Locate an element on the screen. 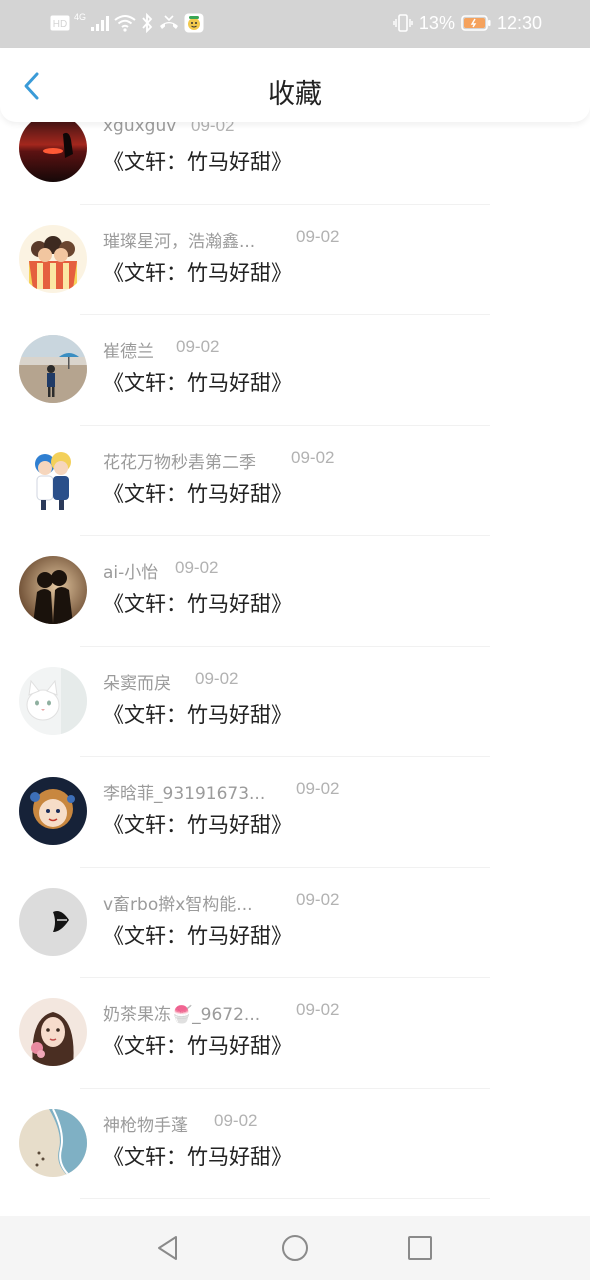  item-meta: 奶茶果冻🍧_9672... 09-02 is located at coordinates (333, 1012).